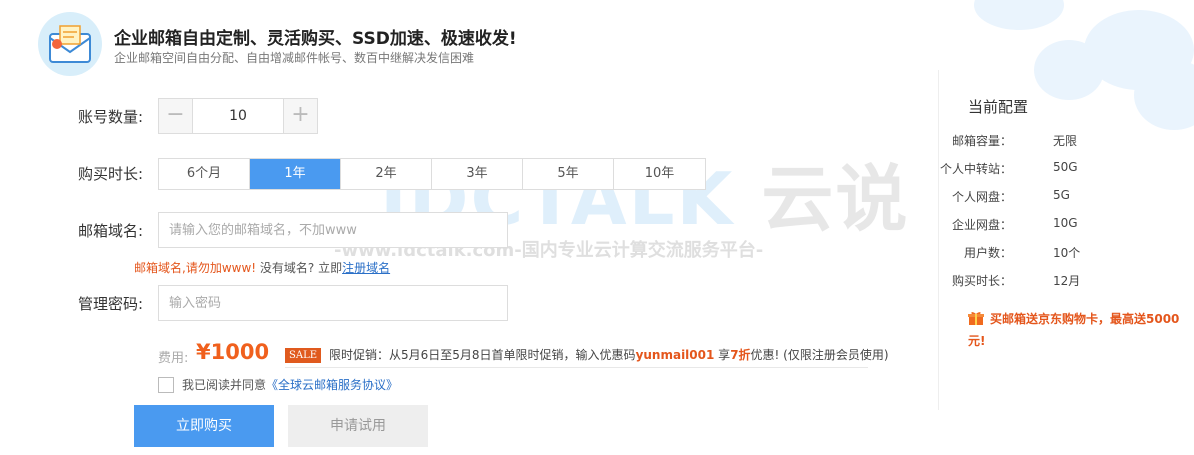 The image size is (1194, 455). I want to click on duration-option-10y: 10年, so click(659, 174).